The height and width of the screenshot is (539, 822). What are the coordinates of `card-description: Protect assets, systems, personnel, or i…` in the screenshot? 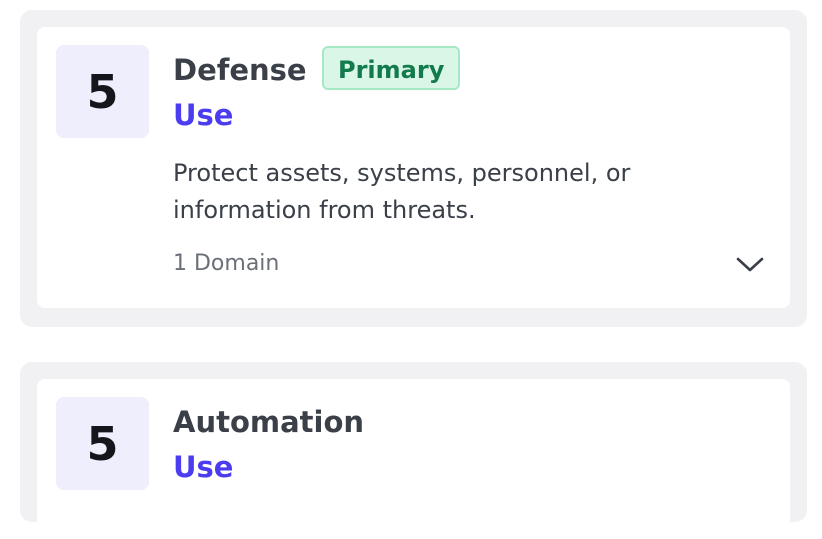 It's located at (402, 191).